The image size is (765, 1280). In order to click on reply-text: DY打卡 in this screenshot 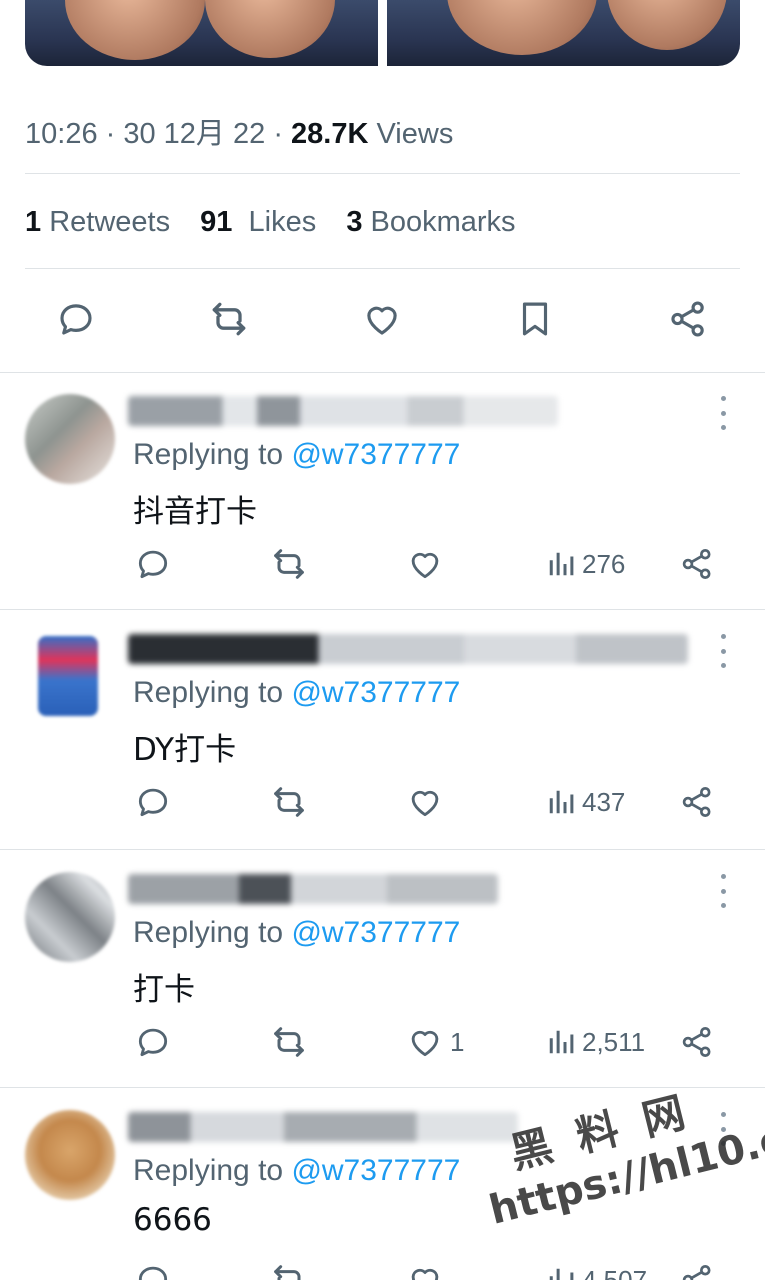, I will do `click(185, 750)`.